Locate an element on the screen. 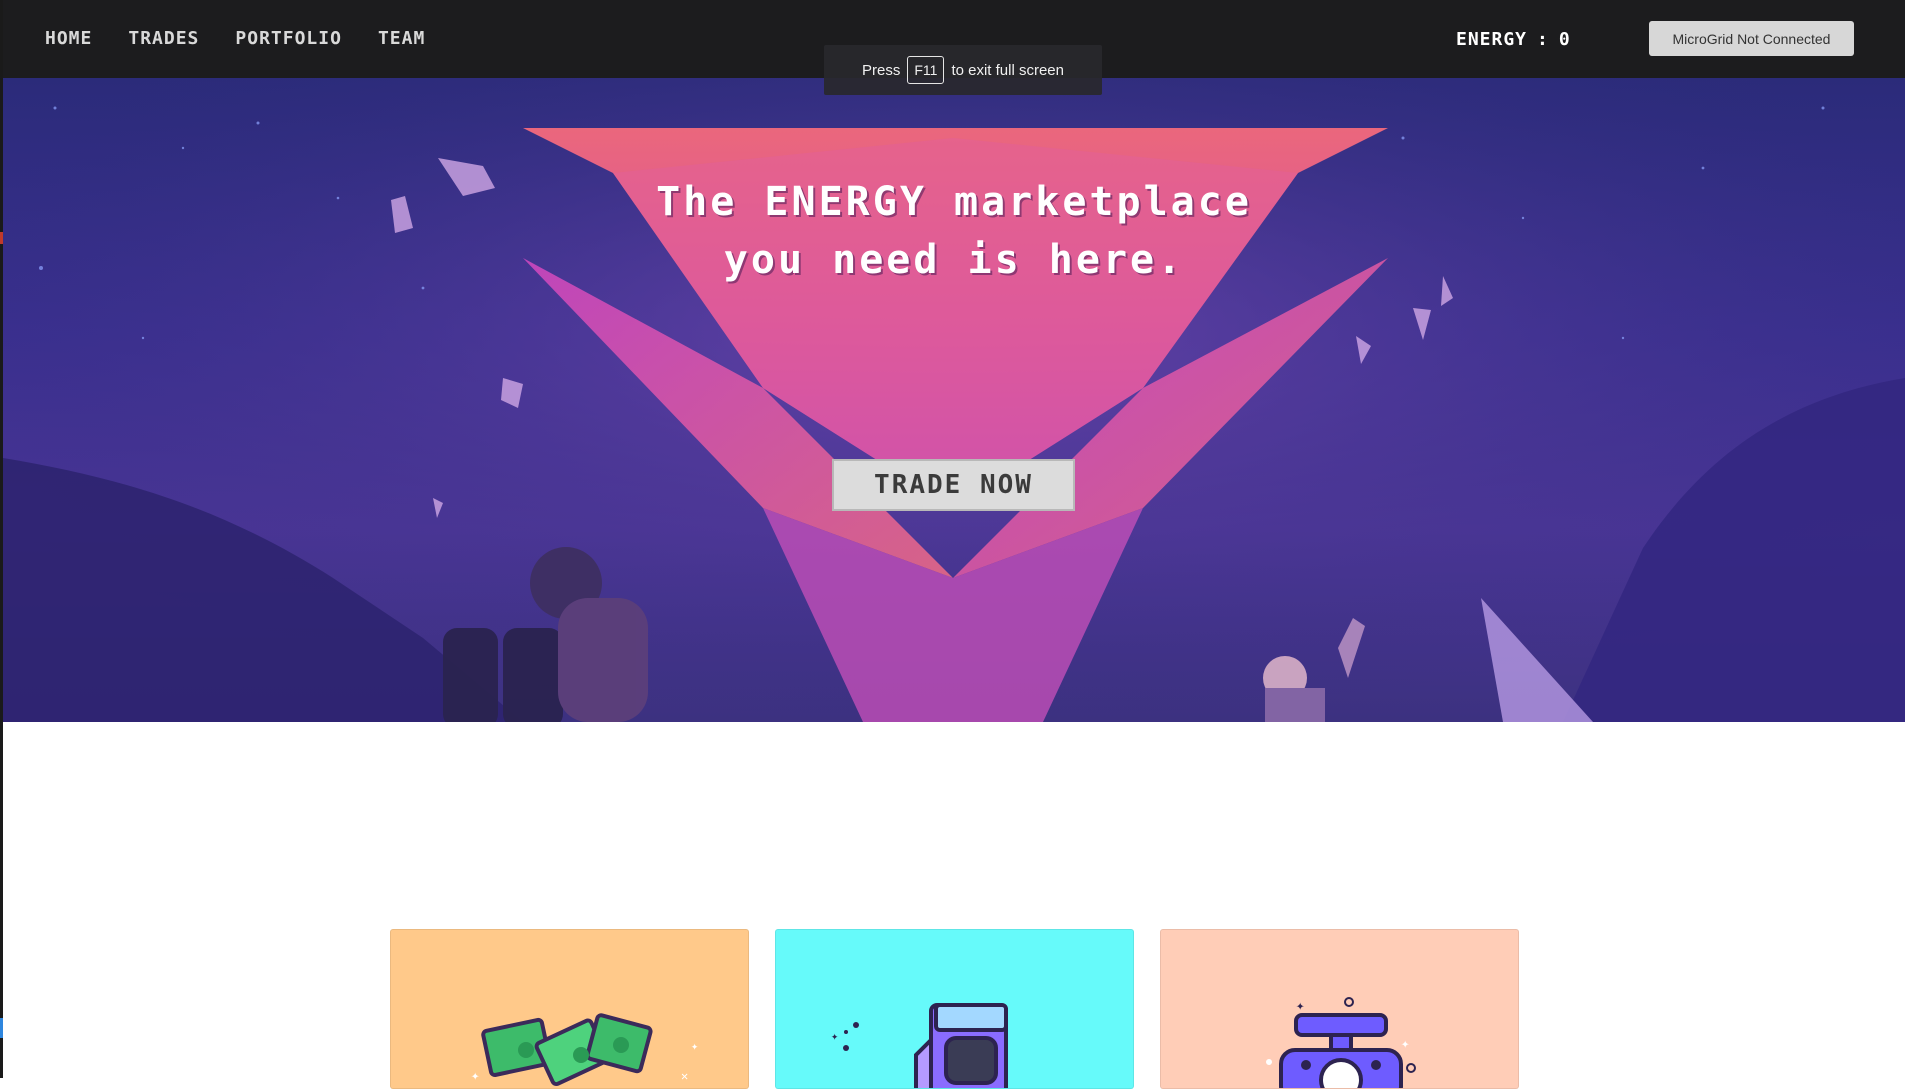 The width and height of the screenshot is (1905, 1089). arcade-machine-icon: ✦ is located at coordinates (919, 1045).